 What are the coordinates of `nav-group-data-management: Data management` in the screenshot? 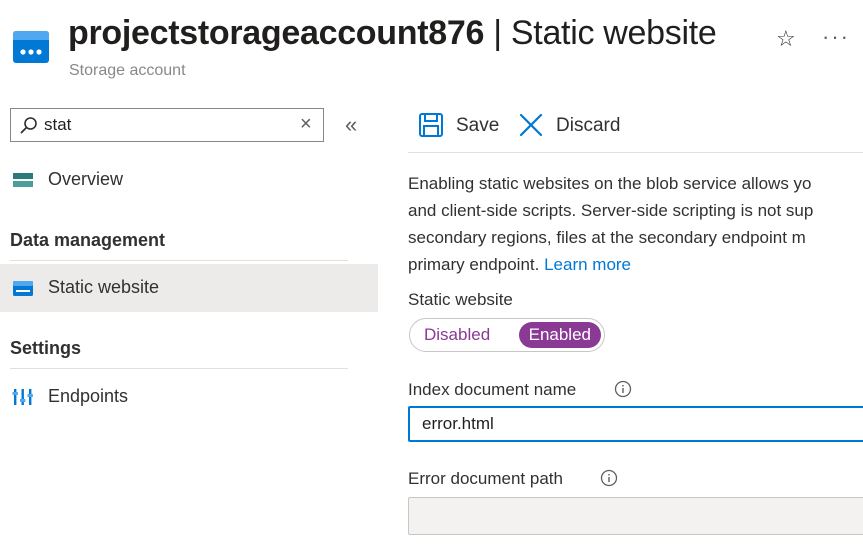 It's located at (88, 240).